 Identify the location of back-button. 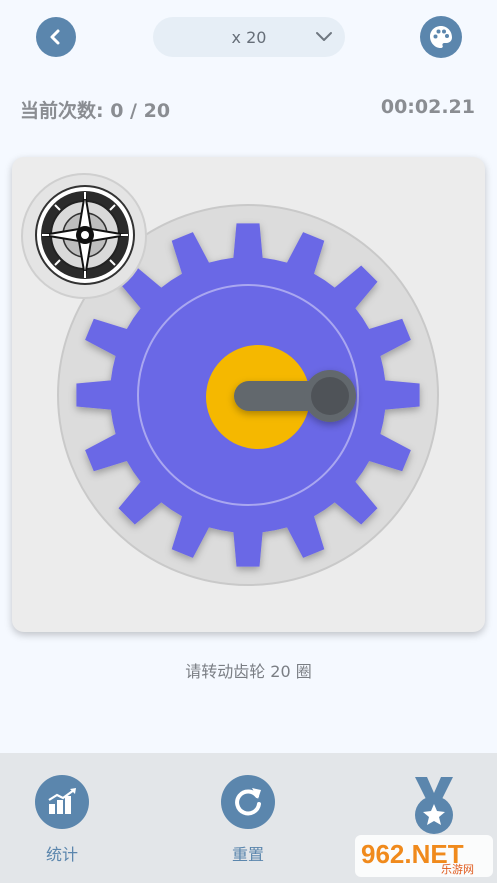
(56, 37).